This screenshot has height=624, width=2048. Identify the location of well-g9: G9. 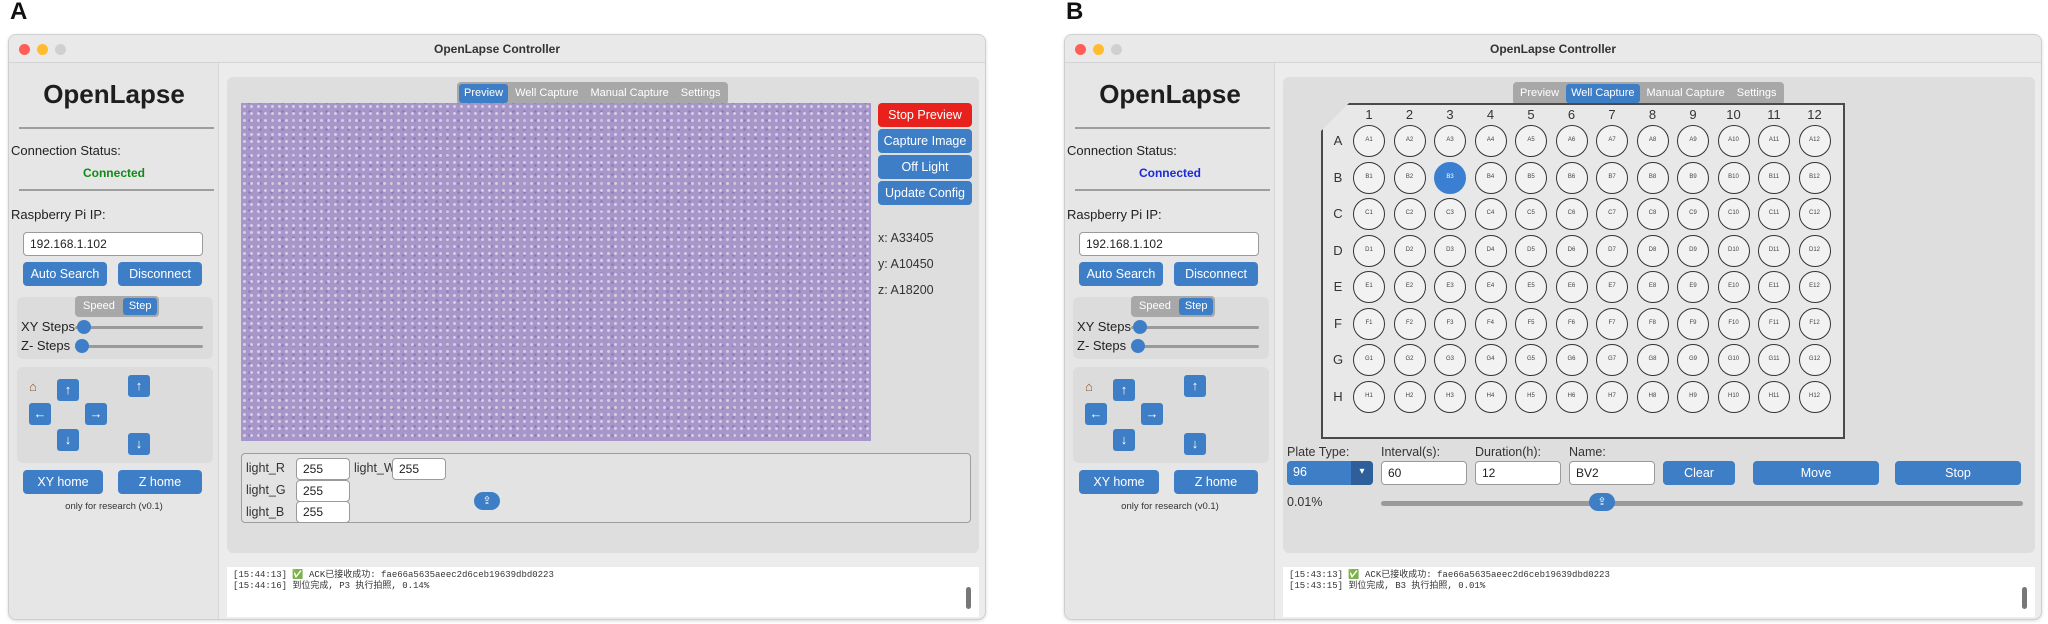
(1693, 360).